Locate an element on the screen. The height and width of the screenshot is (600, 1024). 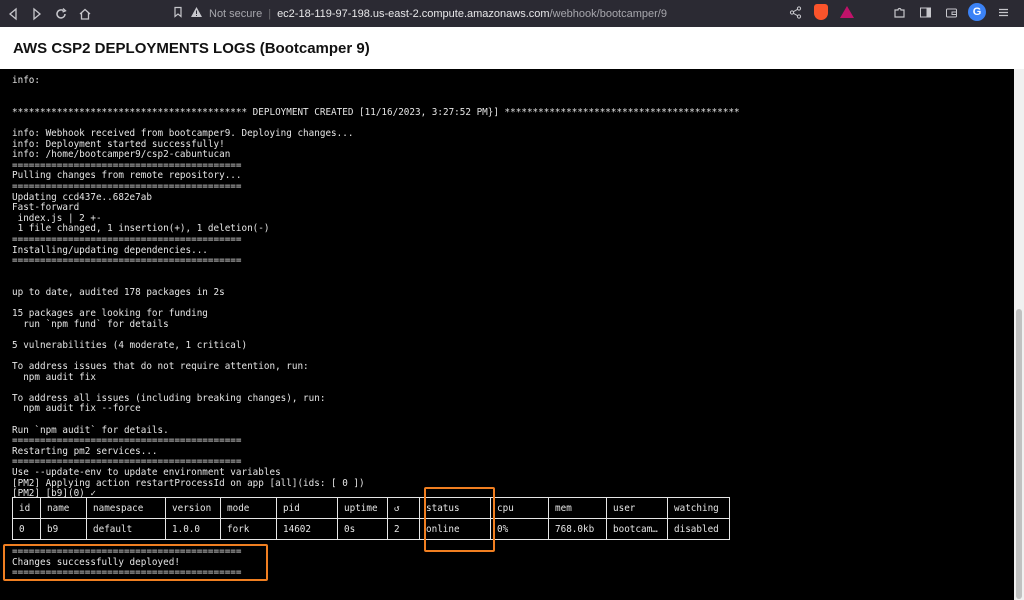
sidebar-icon is located at coordinates (925, 12).